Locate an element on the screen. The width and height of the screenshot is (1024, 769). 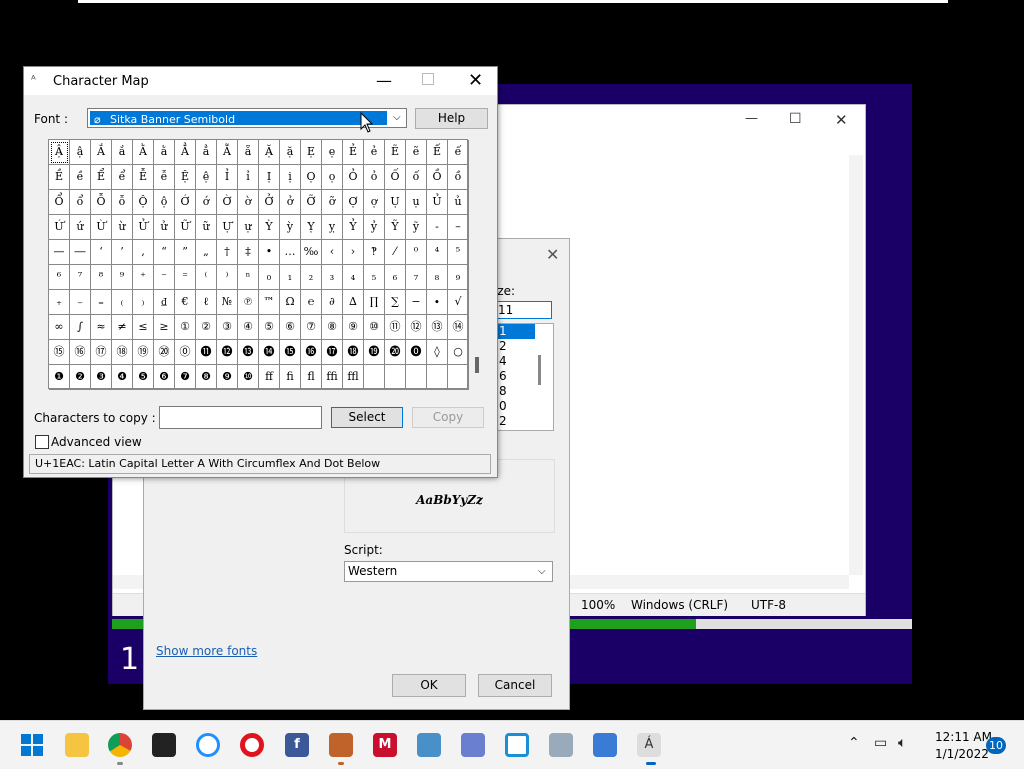
character-cell: ○ is located at coordinates (458, 352).